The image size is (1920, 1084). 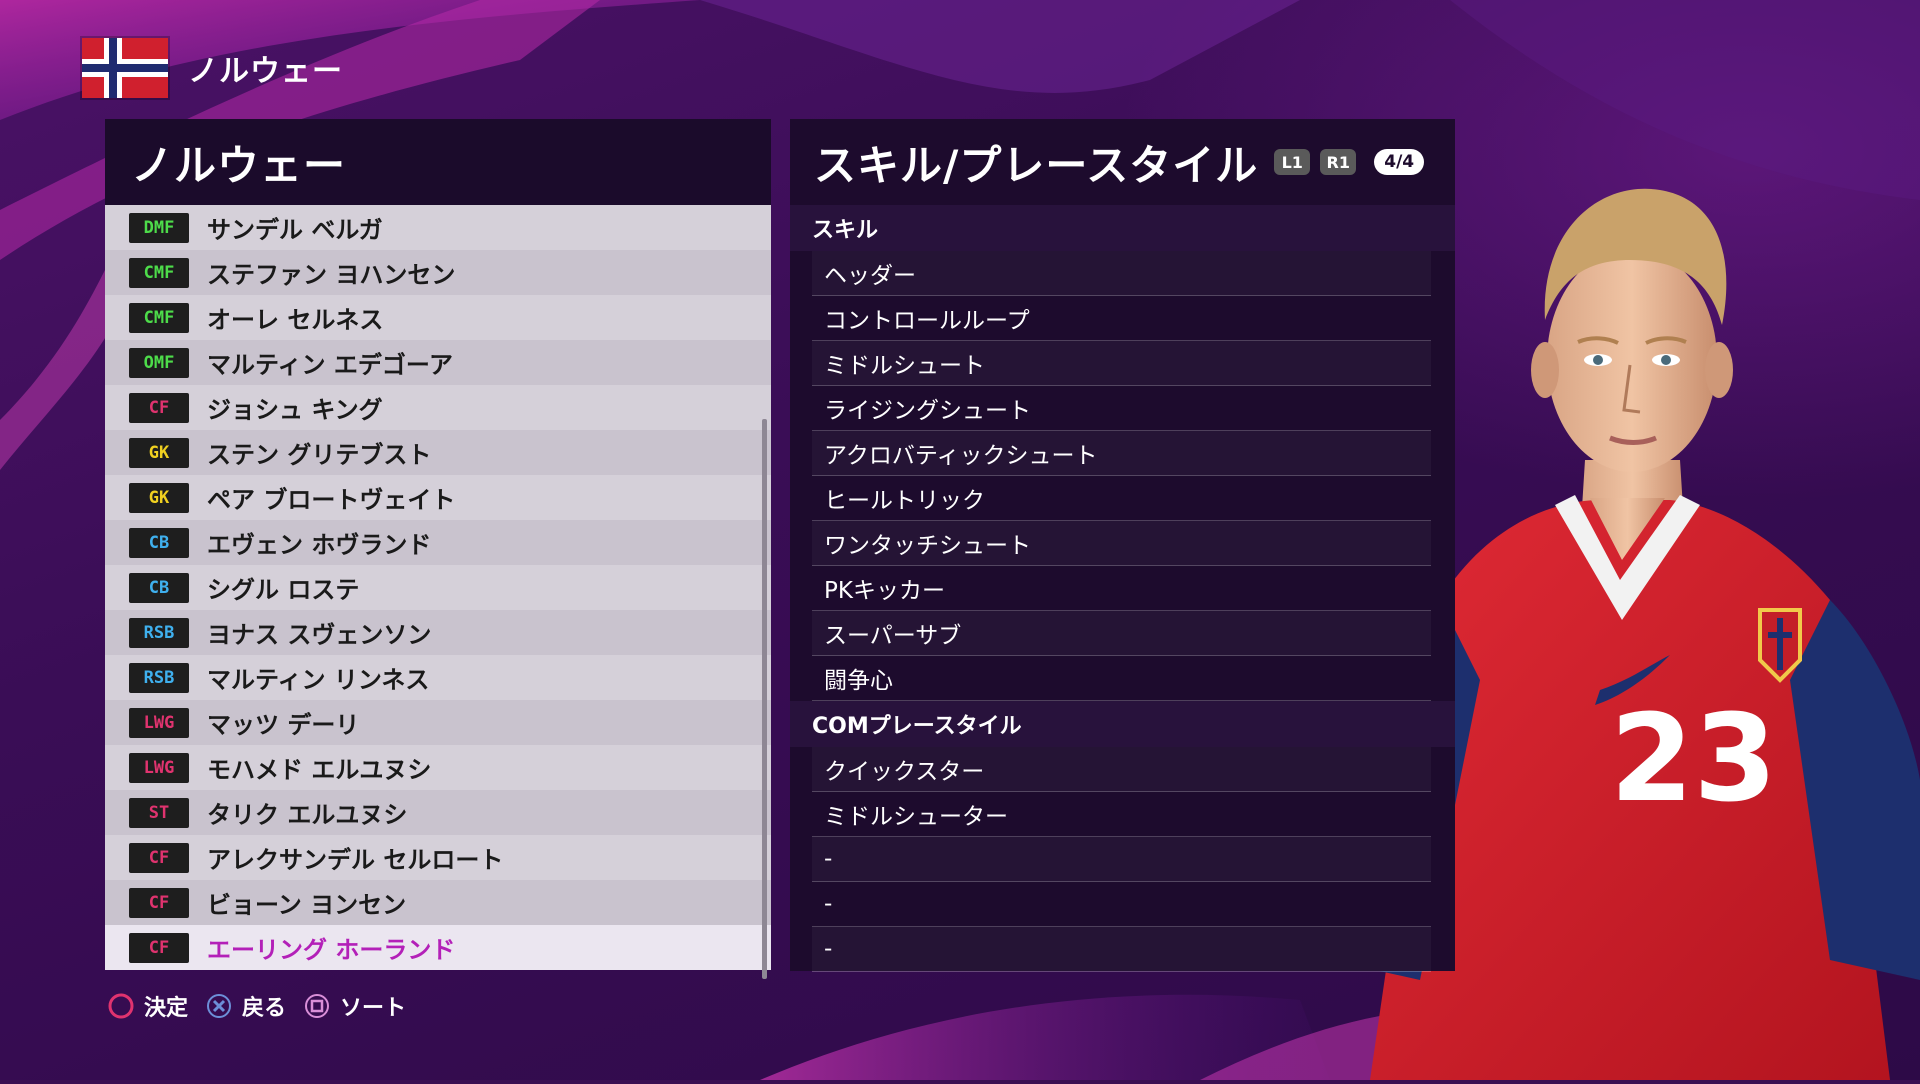 I want to click on player-row: CF エーリング ホーランド, so click(x=438, y=947).